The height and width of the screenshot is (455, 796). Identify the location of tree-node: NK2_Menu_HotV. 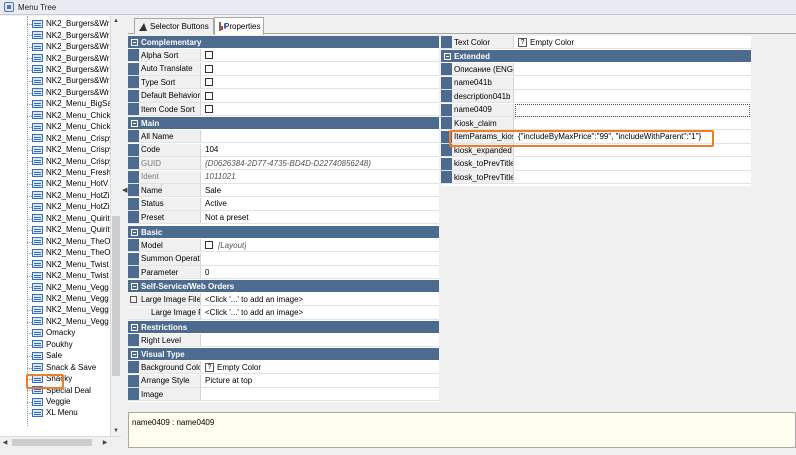
(70, 183).